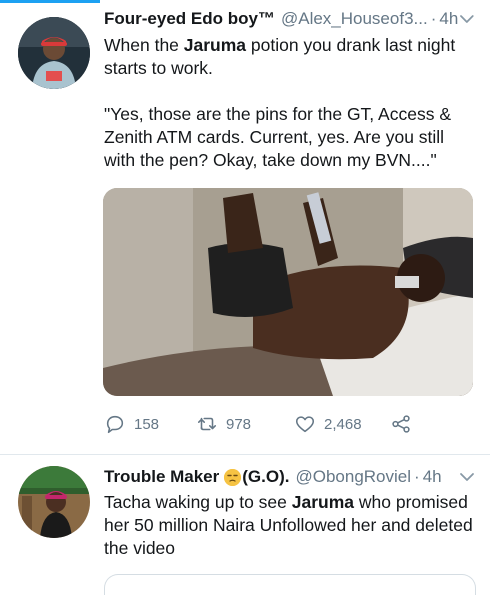 The height and width of the screenshot is (595, 490). Describe the element at coordinates (290, 584) in the screenshot. I see `tweet-media-preview` at that location.